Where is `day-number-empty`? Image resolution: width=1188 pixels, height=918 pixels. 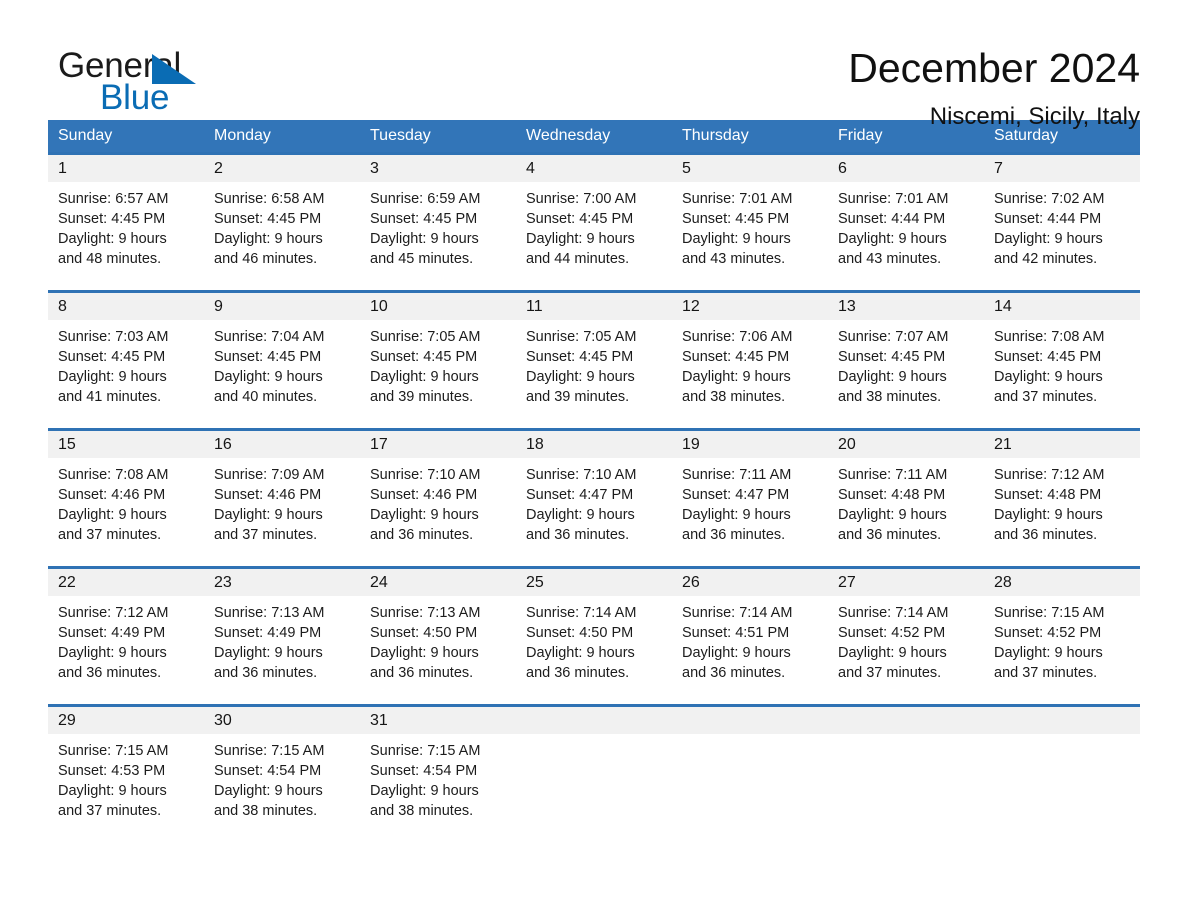
day-number-empty is located at coordinates (1062, 720).